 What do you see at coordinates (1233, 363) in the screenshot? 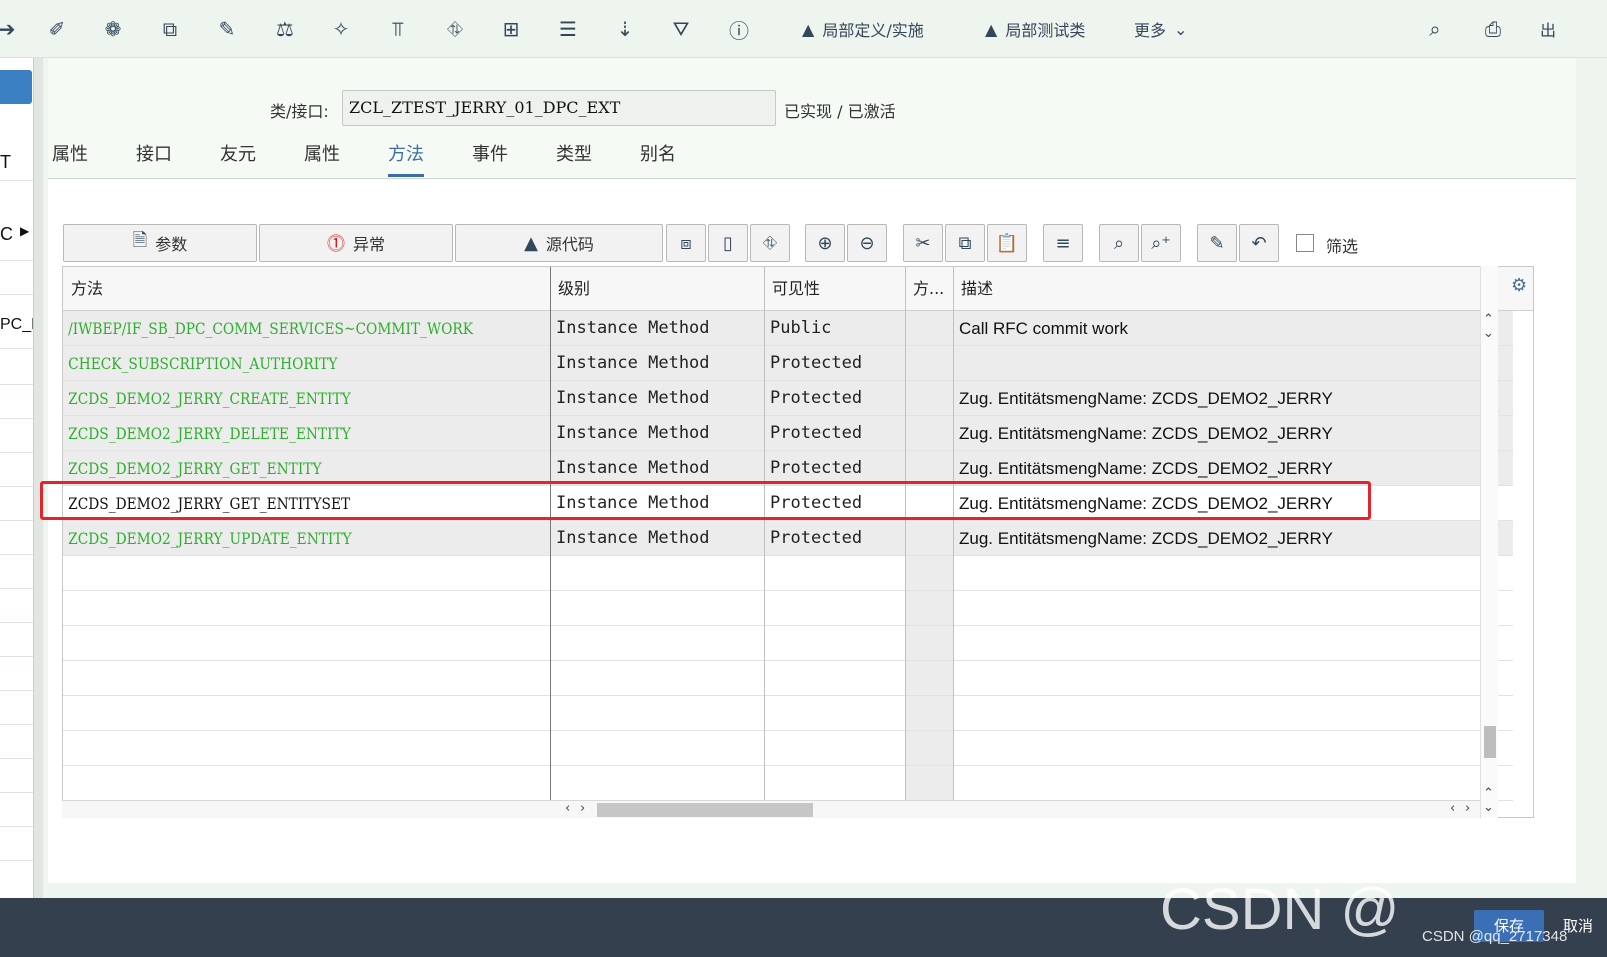
I see `description-cell` at bounding box center [1233, 363].